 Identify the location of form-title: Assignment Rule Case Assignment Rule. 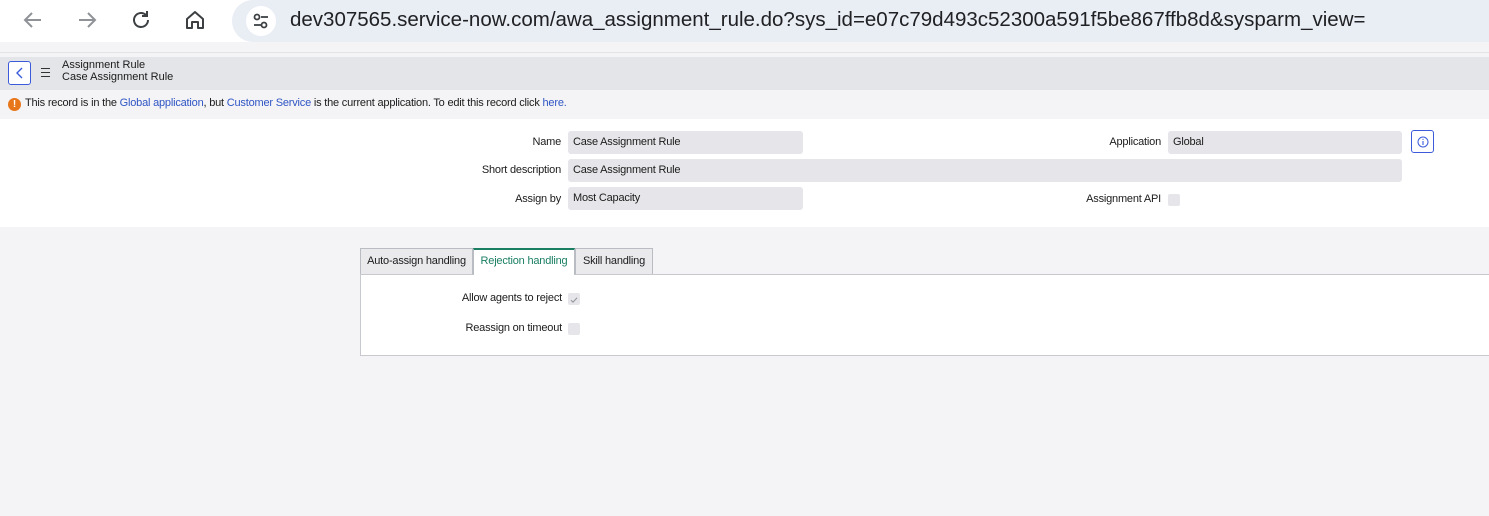
(118, 71).